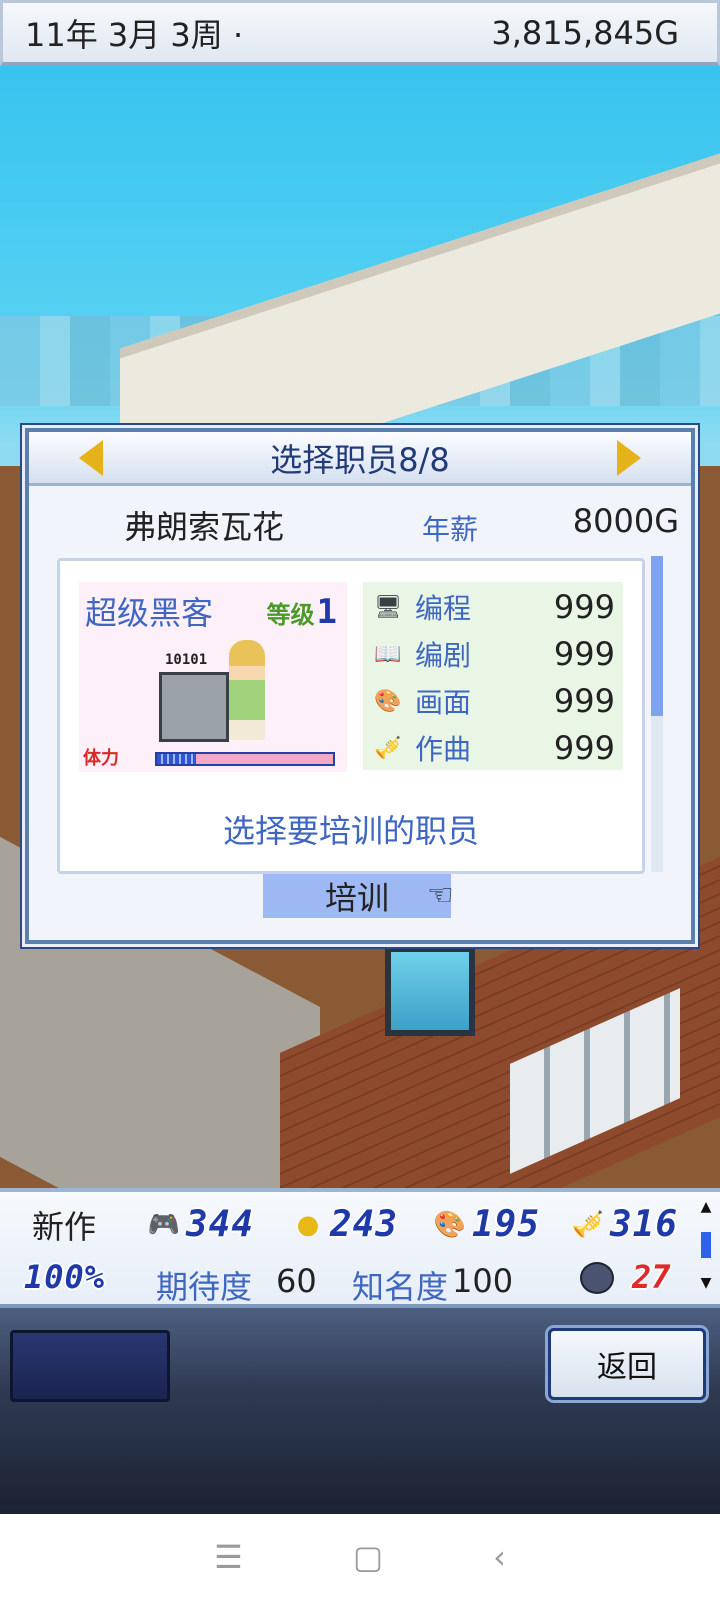 Image resolution: width=720 pixels, height=1600 pixels. What do you see at coordinates (360, 33) in the screenshot?
I see `status-bar: 11年 3月 3周 · 3,815,845G` at bounding box center [360, 33].